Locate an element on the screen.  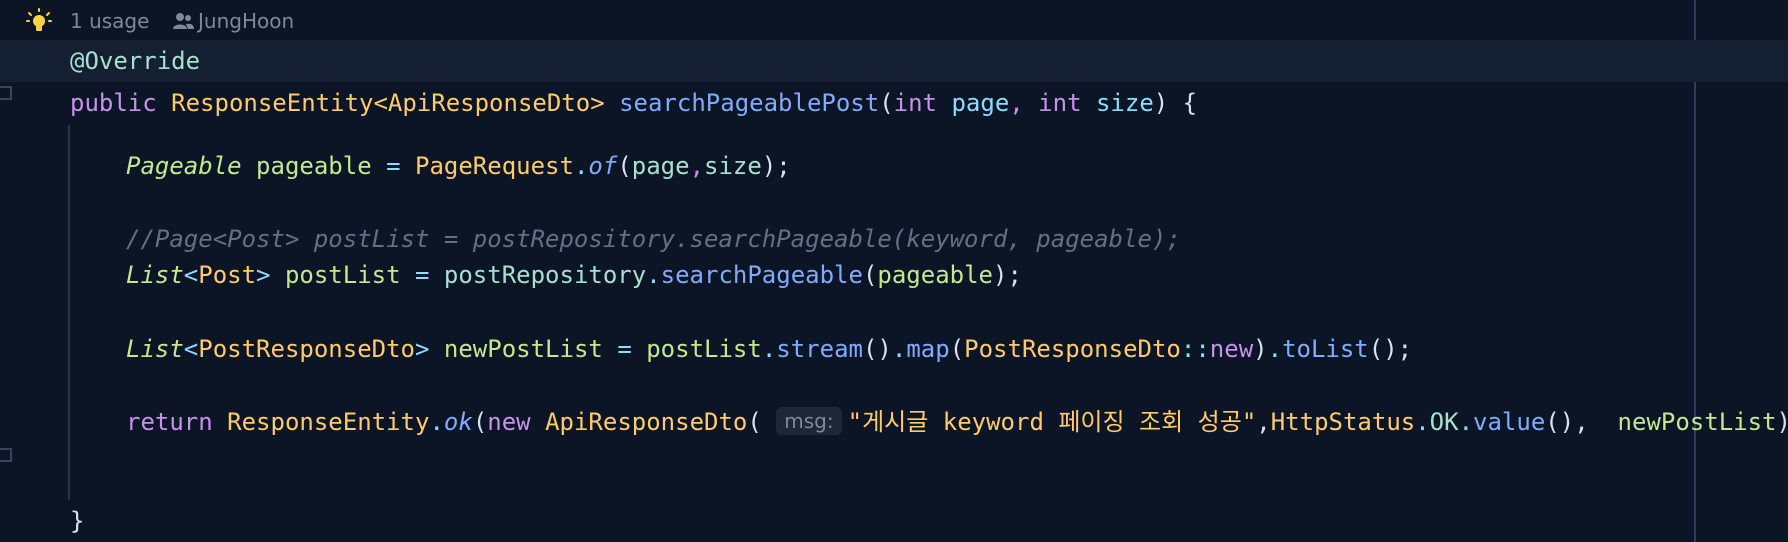
class-name: HttpStatus is located at coordinates (1343, 422).